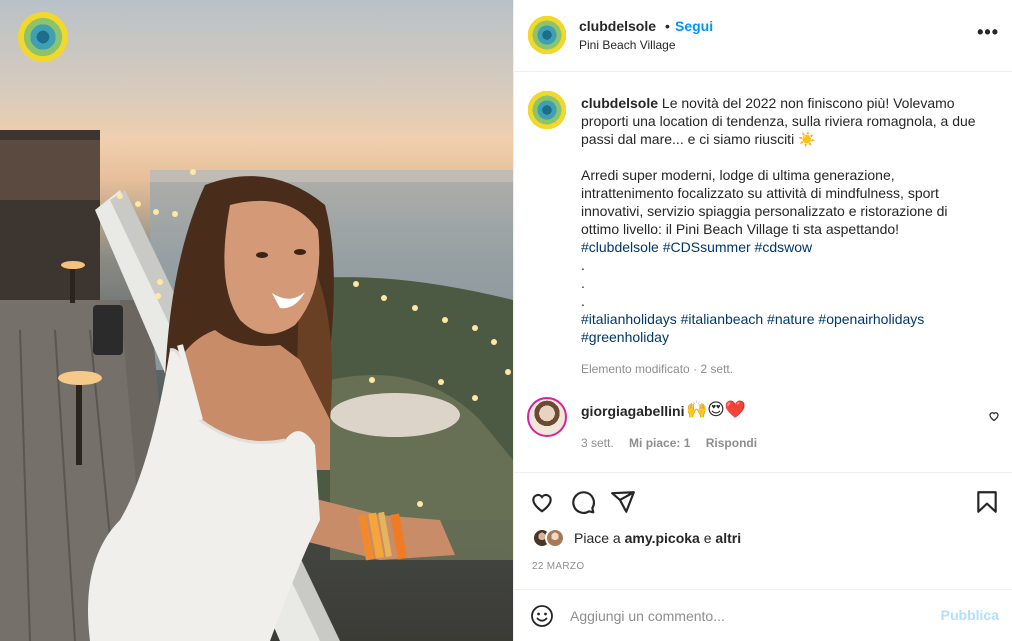 The height and width of the screenshot is (641, 1012). I want to click on liker-username: amy.picoka, so click(662, 538).